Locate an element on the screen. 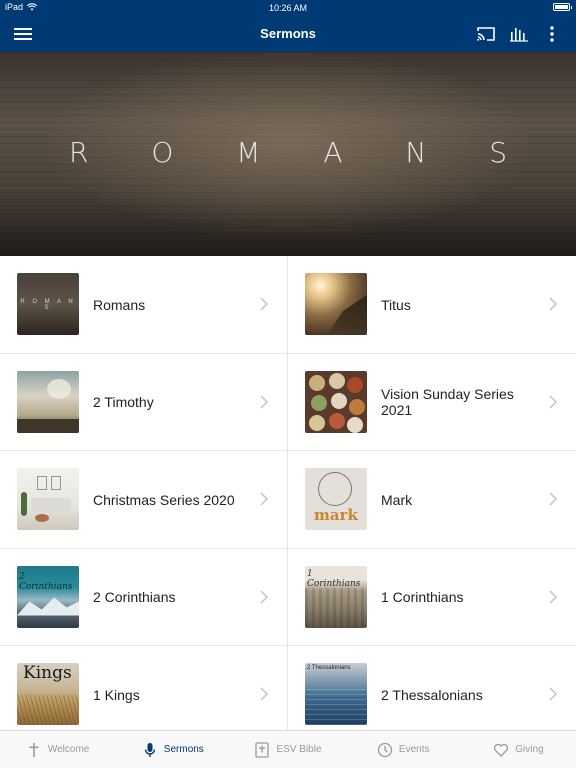  series-item-romans: R O M A N S Romans is located at coordinates (144, 305).